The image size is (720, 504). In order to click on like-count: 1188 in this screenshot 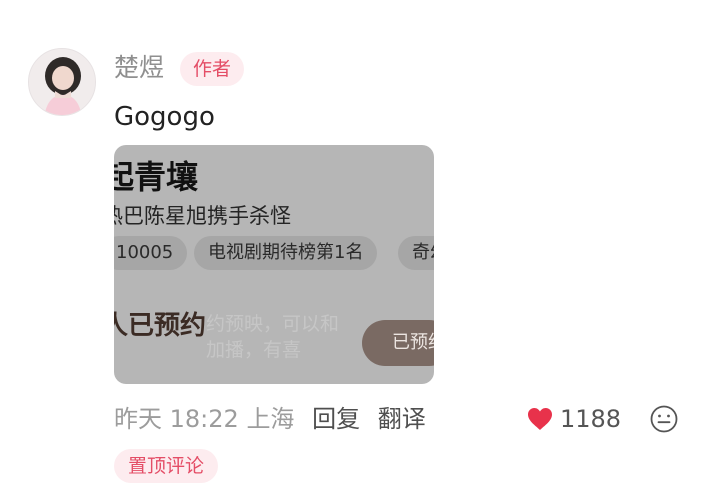, I will do `click(591, 419)`.